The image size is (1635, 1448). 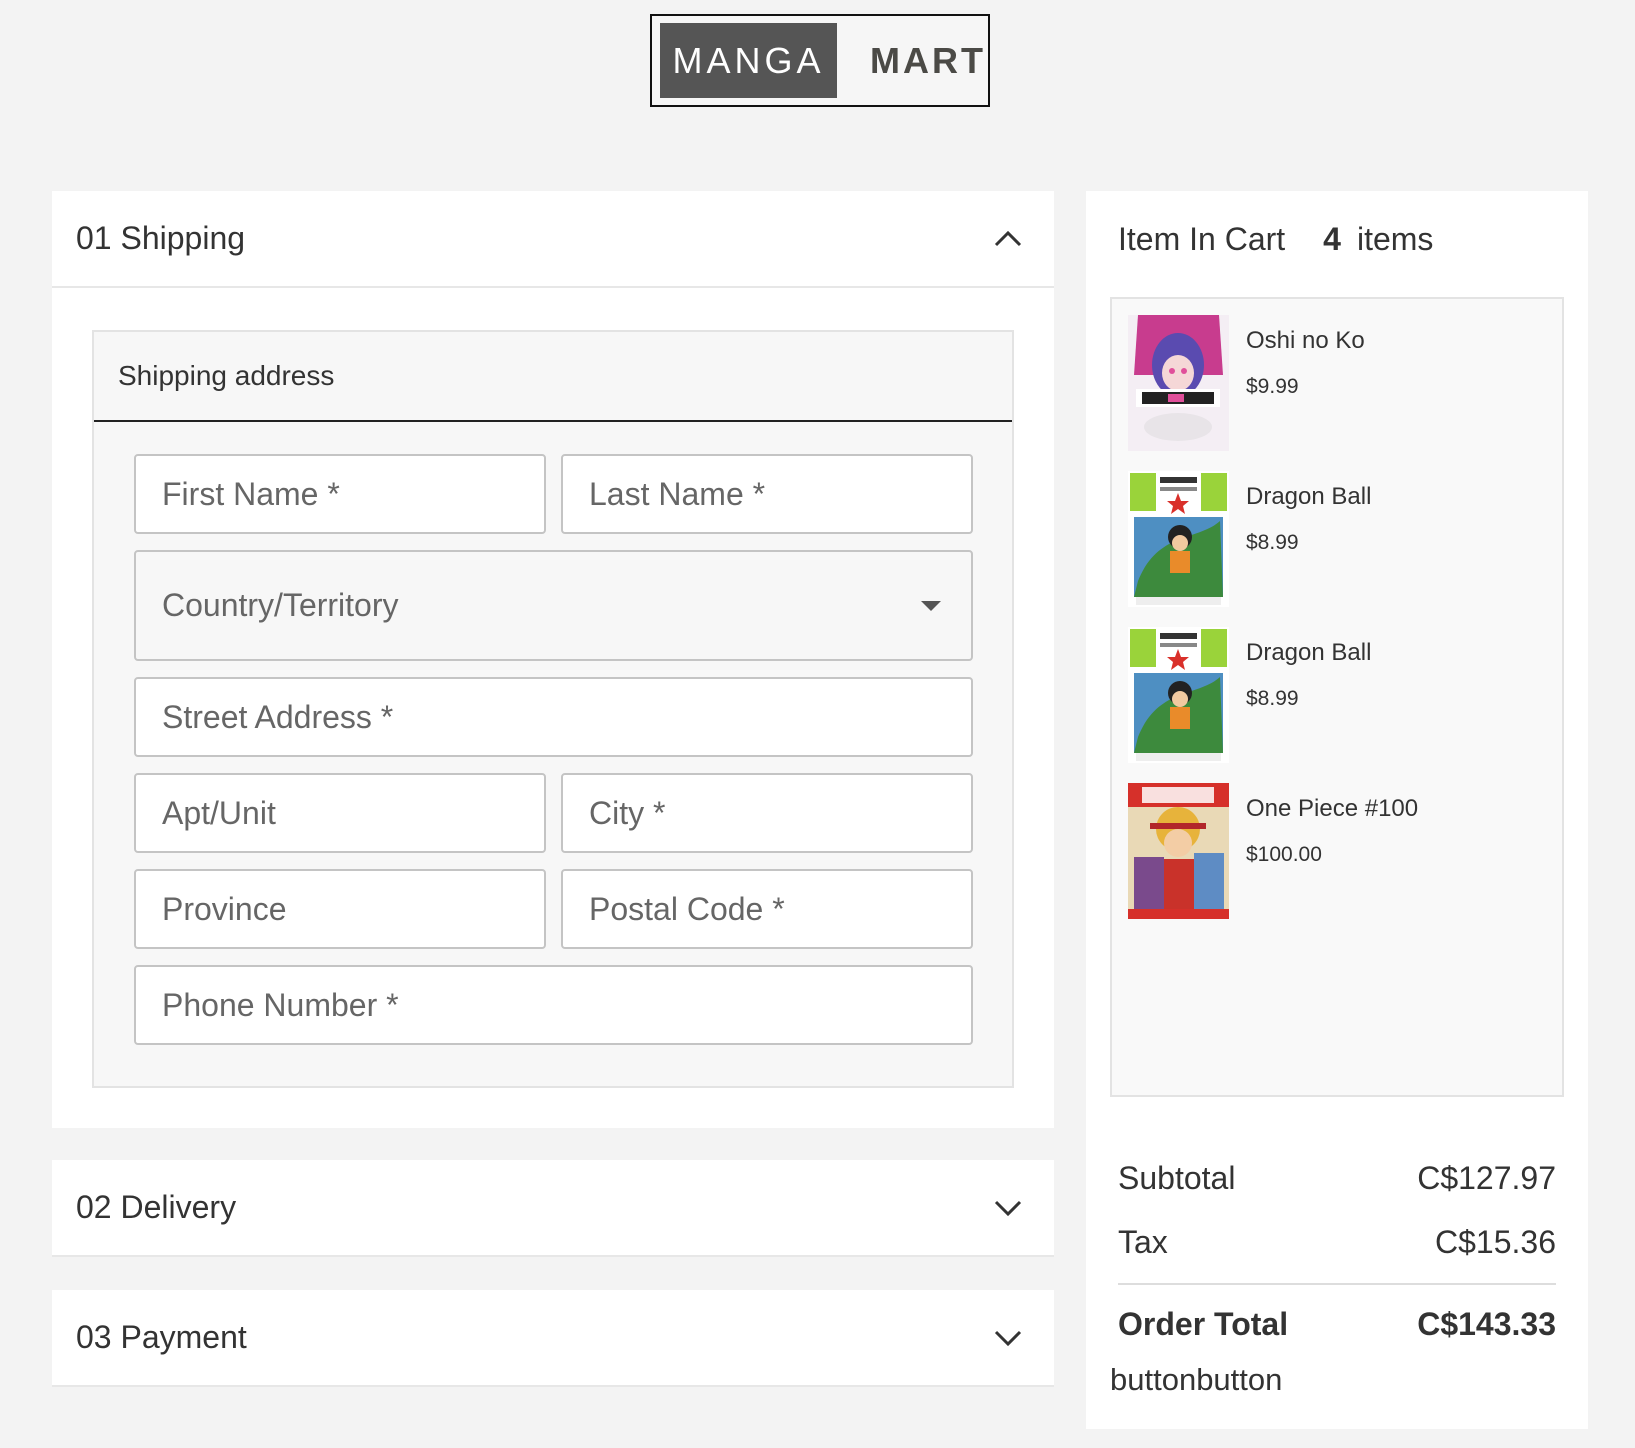 What do you see at coordinates (1495, 1242) in the screenshot?
I see `tax-value: C$15.36` at bounding box center [1495, 1242].